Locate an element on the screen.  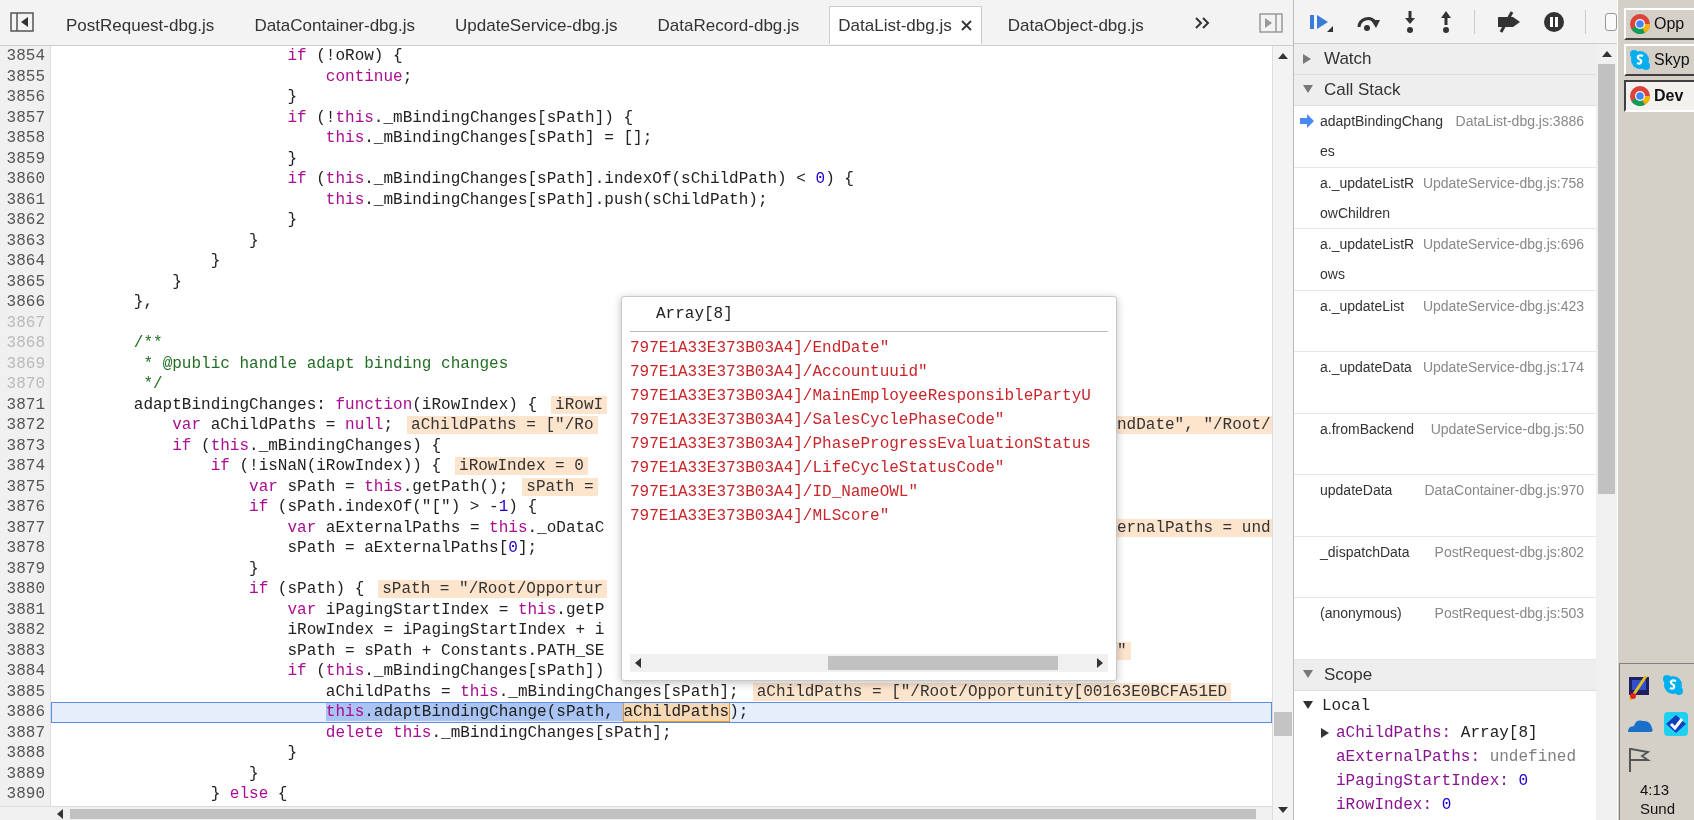
line-number: 3883 is located at coordinates (25, 650).